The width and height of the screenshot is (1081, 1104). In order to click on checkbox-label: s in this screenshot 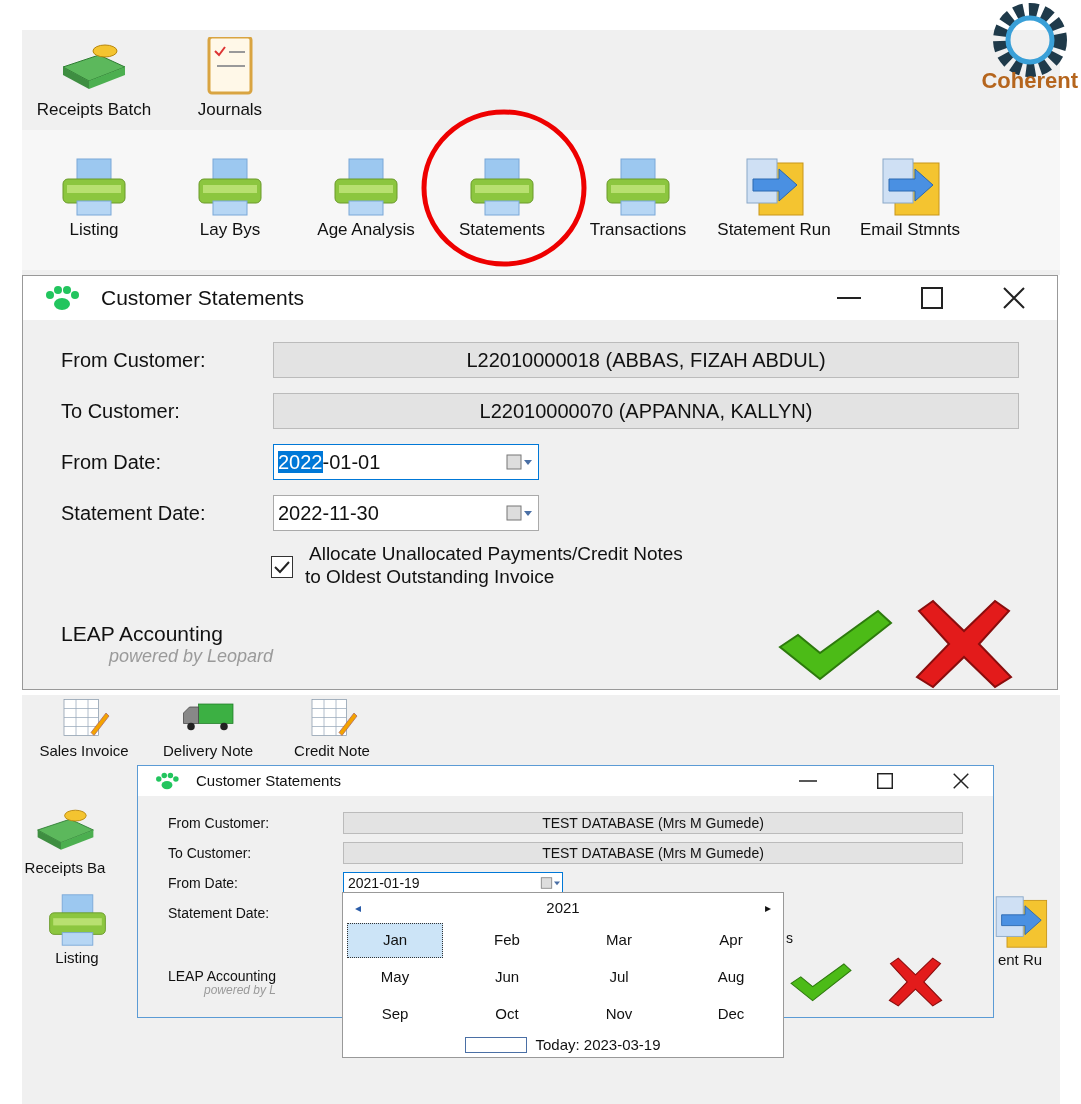, I will do `click(789, 938)`.